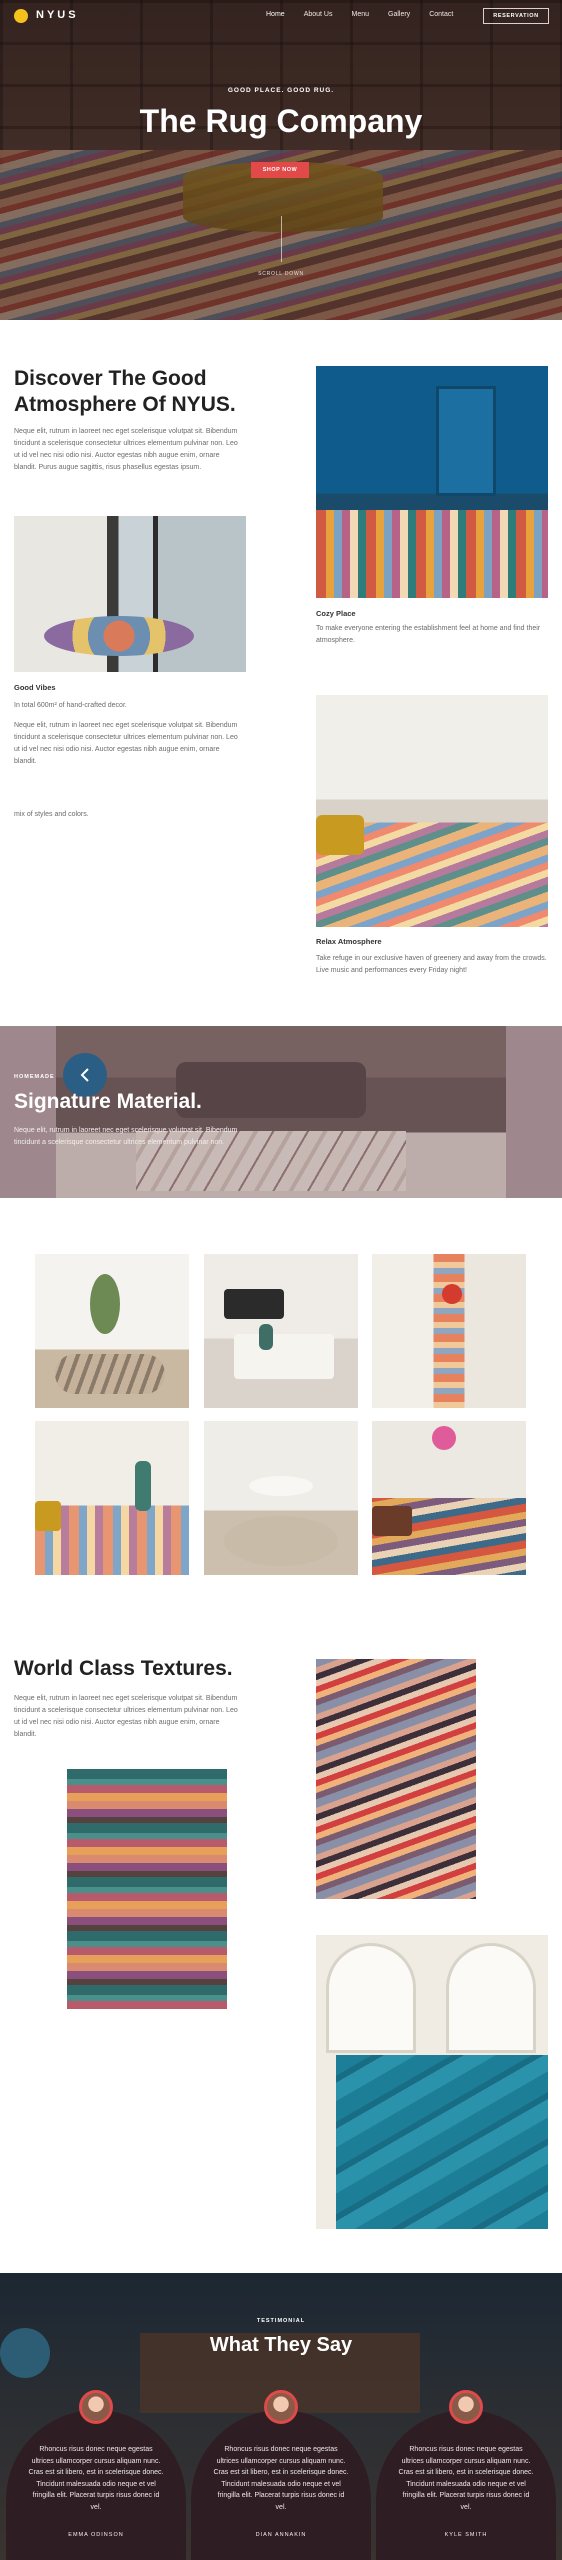  I want to click on relax-atmosphere-caption: Relax Atmosphere, so click(349, 941).